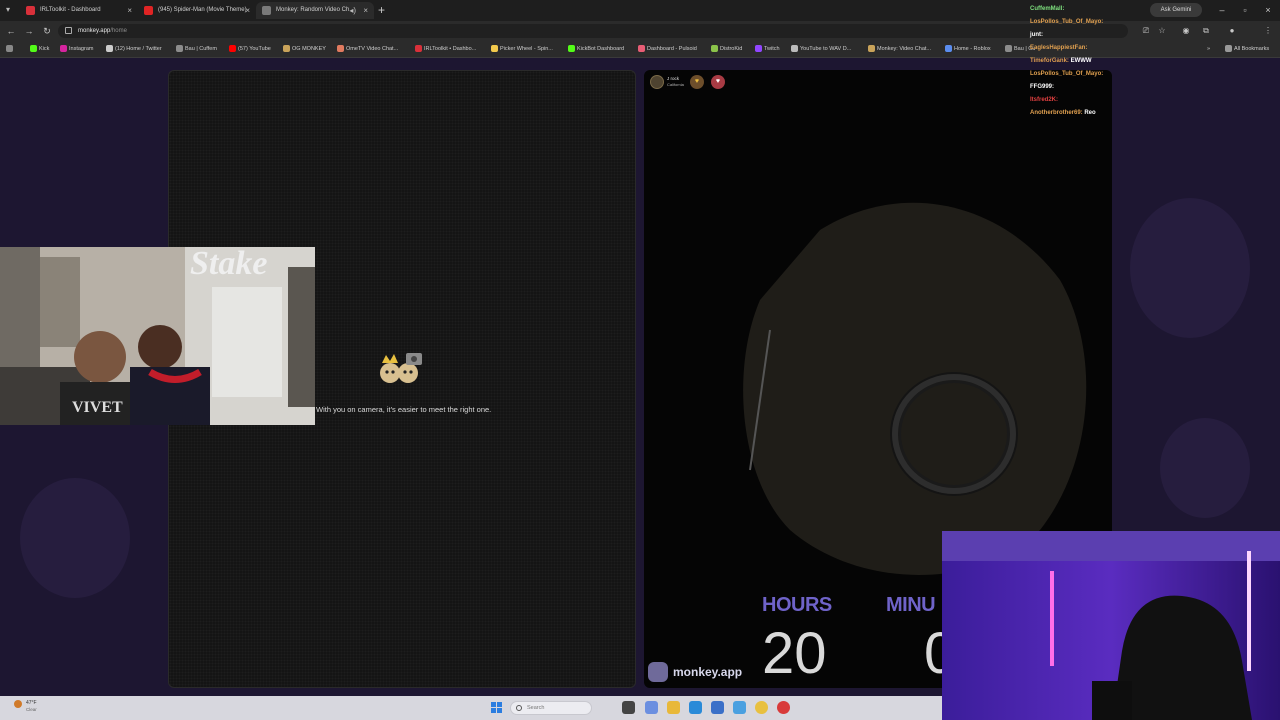 The width and height of the screenshot is (1280, 720). I want to click on site-info-icon, so click(68, 30).